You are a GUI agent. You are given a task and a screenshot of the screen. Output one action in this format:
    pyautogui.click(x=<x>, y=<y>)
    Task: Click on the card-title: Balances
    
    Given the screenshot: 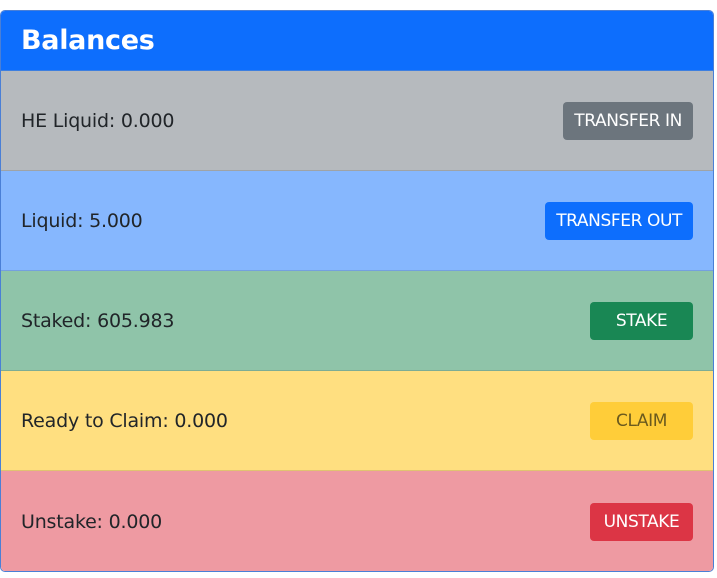 What is the action you would take?
    pyautogui.click(x=88, y=40)
    